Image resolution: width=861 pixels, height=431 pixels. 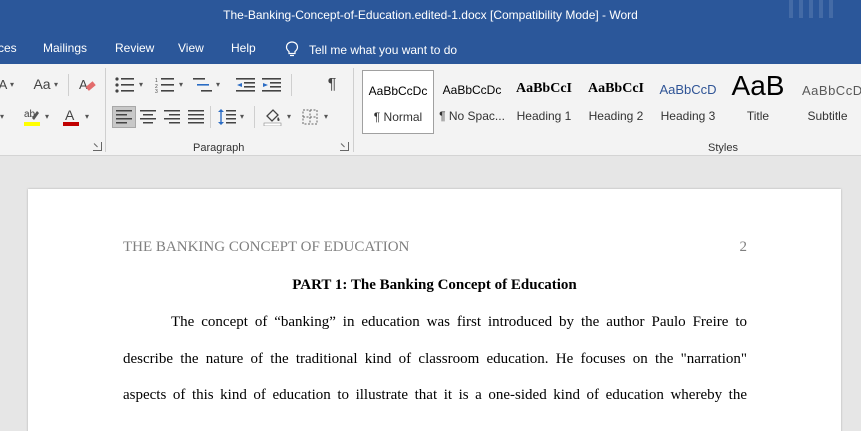 I want to click on align-center-icon, so click(x=148, y=117).